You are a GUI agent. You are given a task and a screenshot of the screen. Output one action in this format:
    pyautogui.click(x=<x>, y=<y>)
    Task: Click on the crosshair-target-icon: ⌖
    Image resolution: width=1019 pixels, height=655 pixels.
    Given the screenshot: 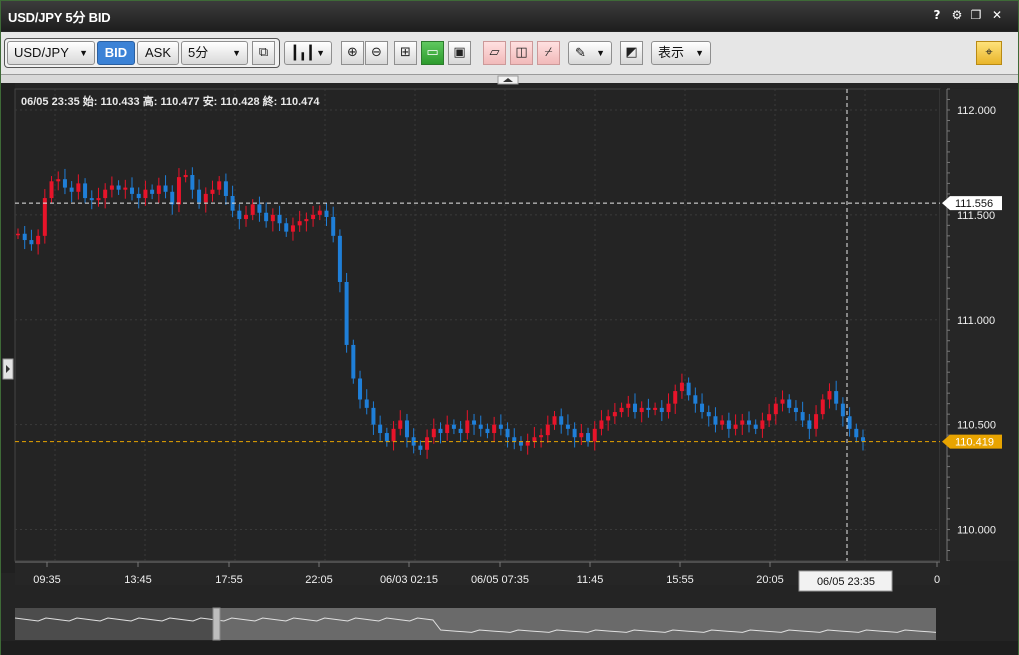 What is the action you would take?
    pyautogui.click(x=989, y=53)
    